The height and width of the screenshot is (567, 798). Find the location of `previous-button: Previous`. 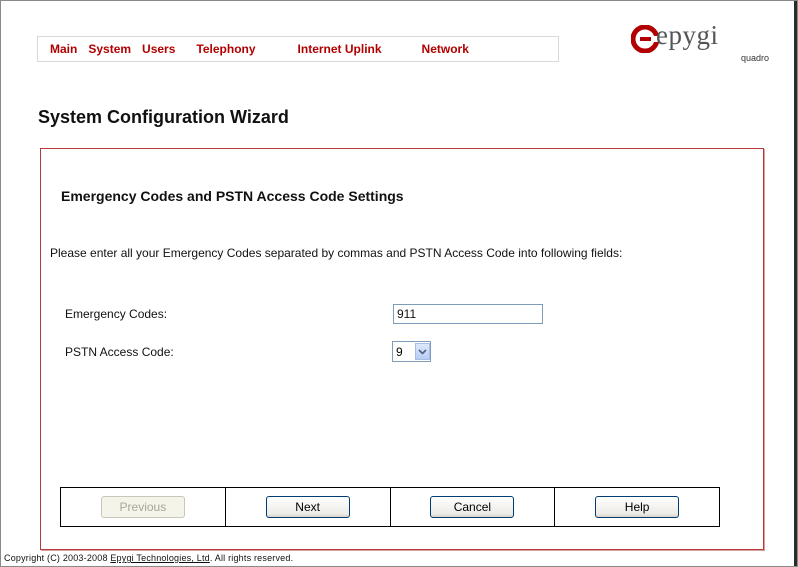

previous-button: Previous is located at coordinates (142, 507).